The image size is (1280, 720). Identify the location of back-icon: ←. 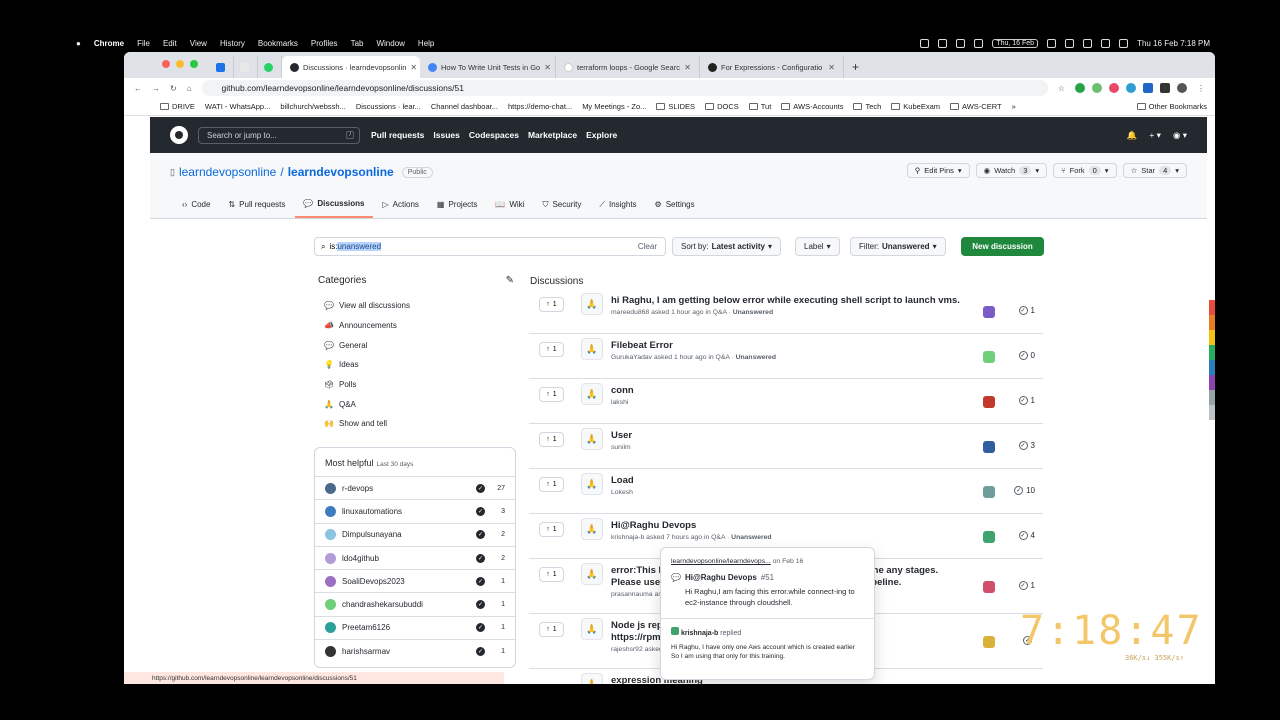
(138, 88).